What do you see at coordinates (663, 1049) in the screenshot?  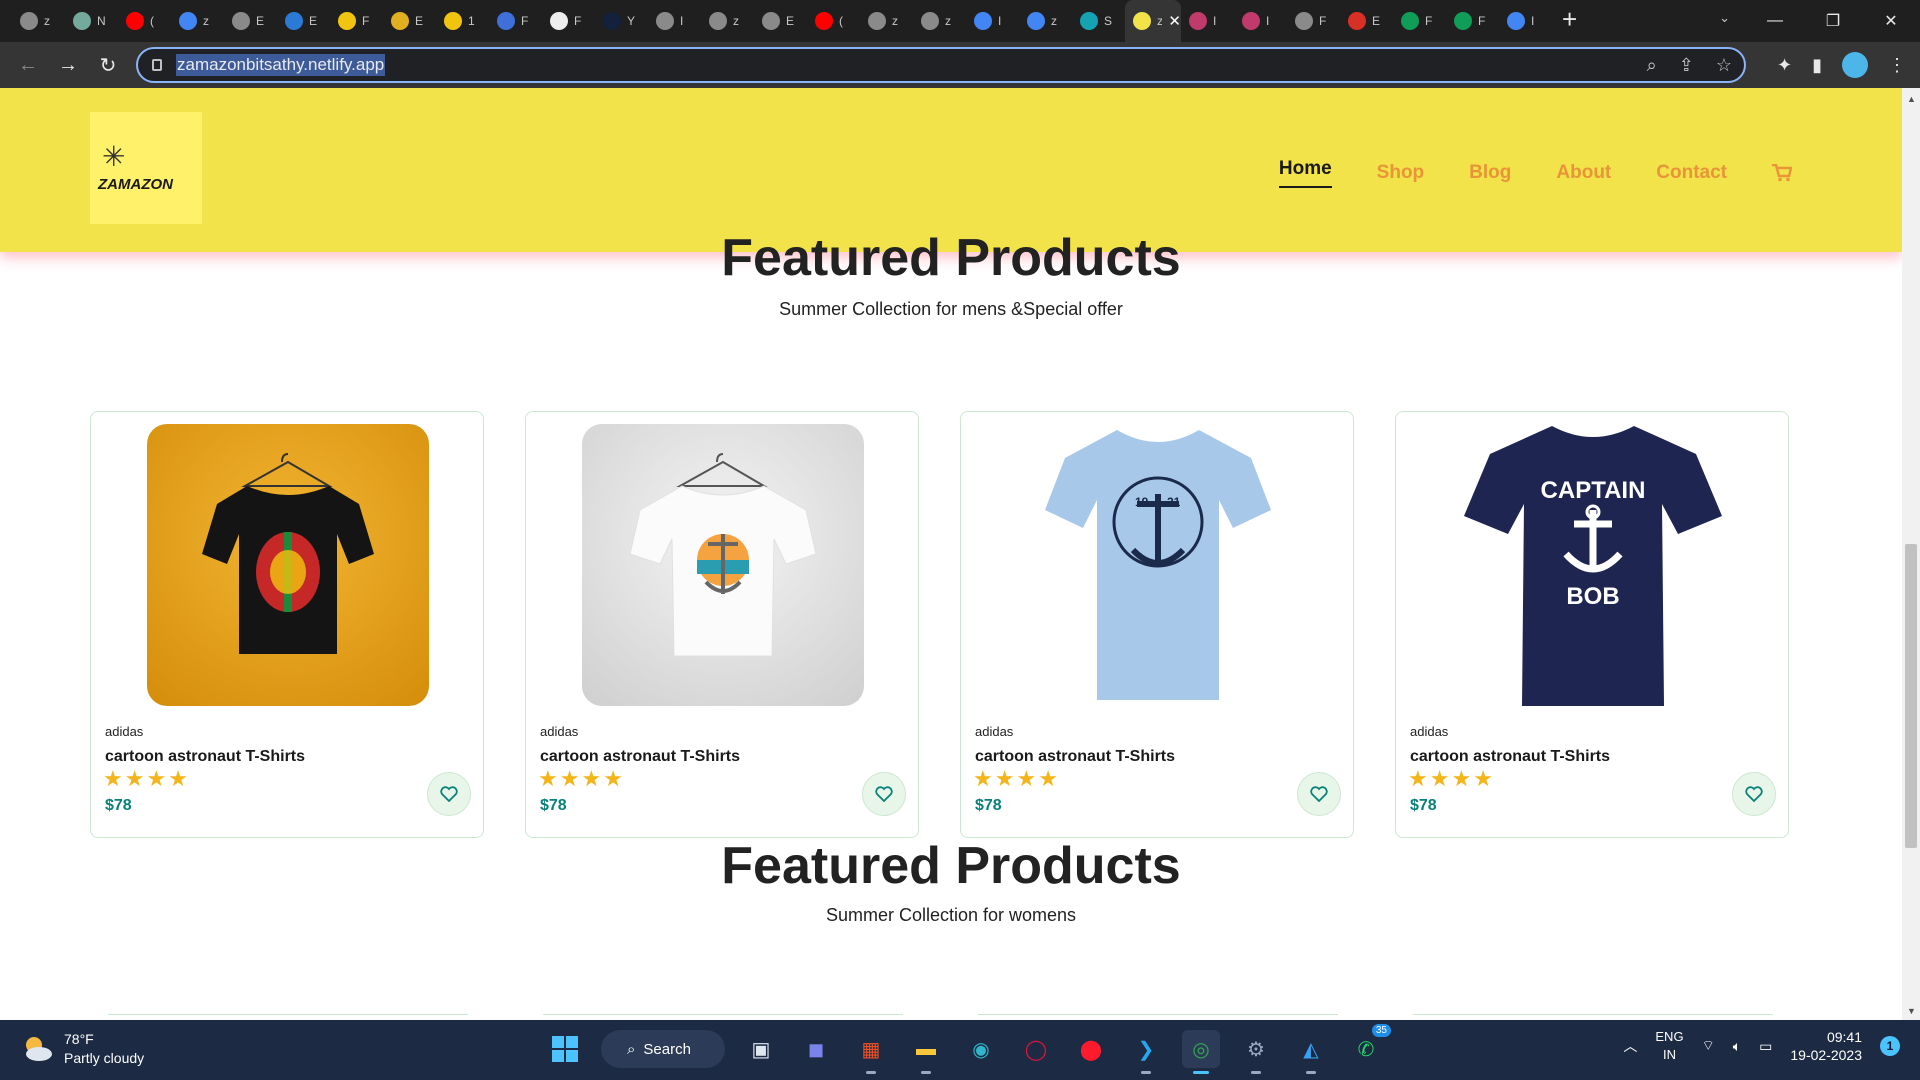 I see `taskbar-search: ⌕ Search` at bounding box center [663, 1049].